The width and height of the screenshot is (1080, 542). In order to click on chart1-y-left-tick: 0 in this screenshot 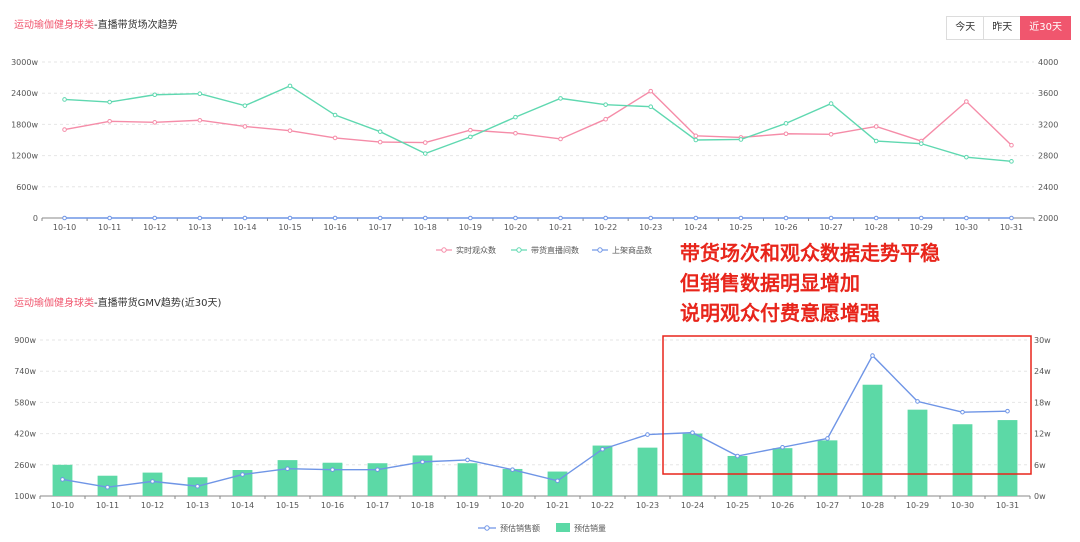, I will do `click(35, 218)`.